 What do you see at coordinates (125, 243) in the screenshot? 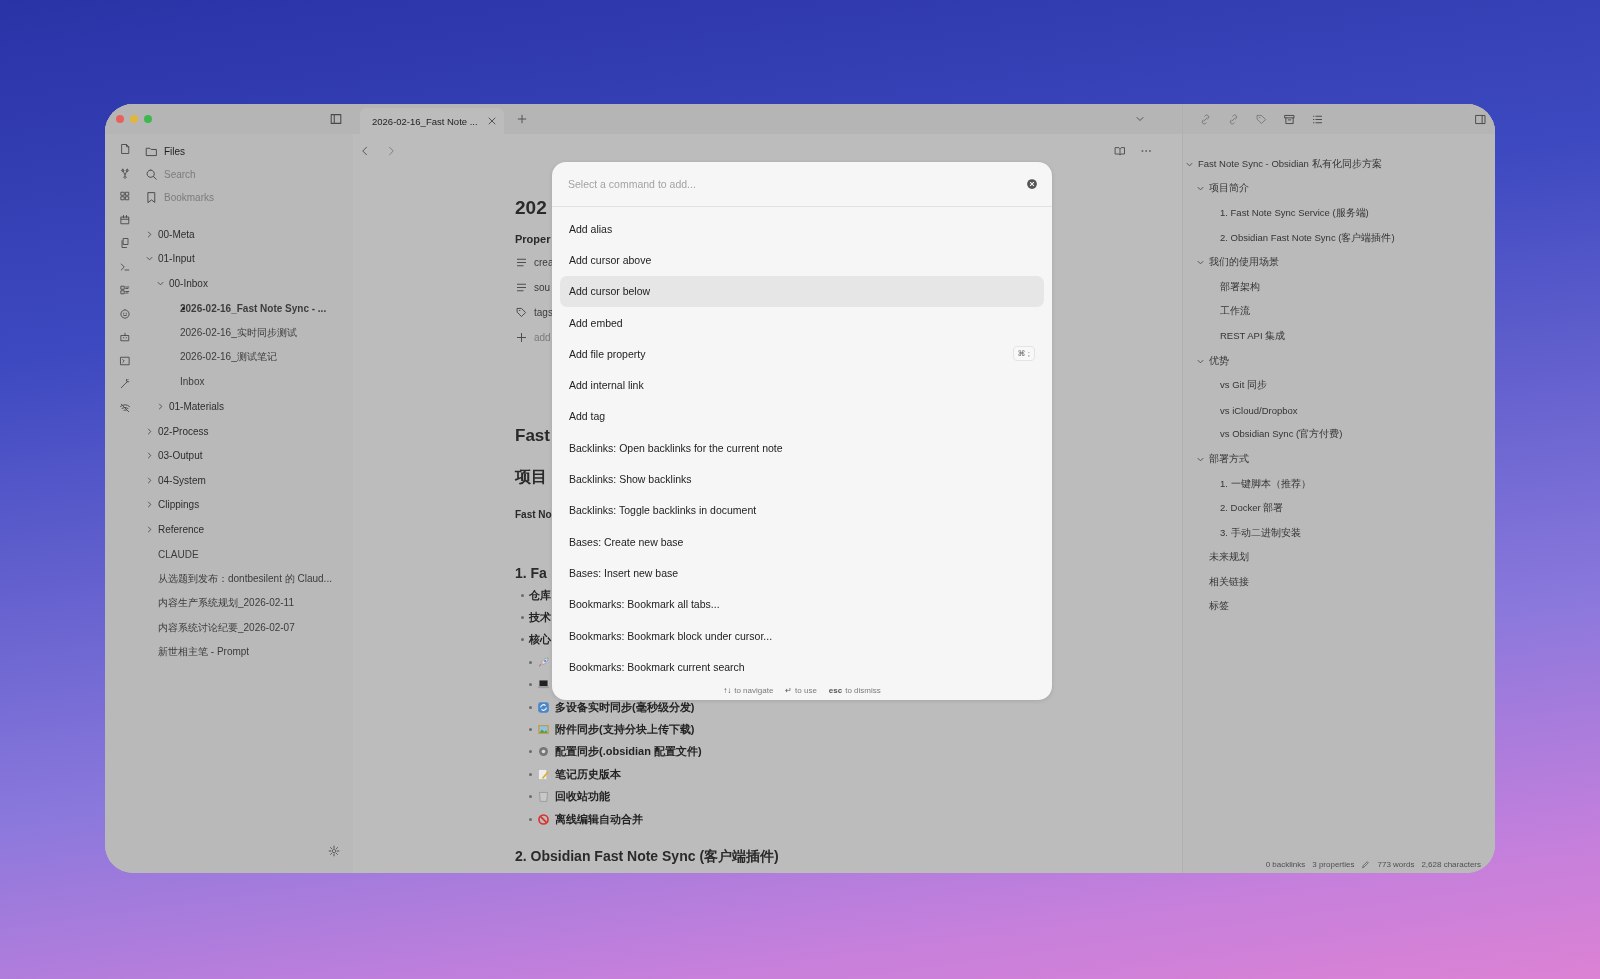
I see `copy-icon` at bounding box center [125, 243].